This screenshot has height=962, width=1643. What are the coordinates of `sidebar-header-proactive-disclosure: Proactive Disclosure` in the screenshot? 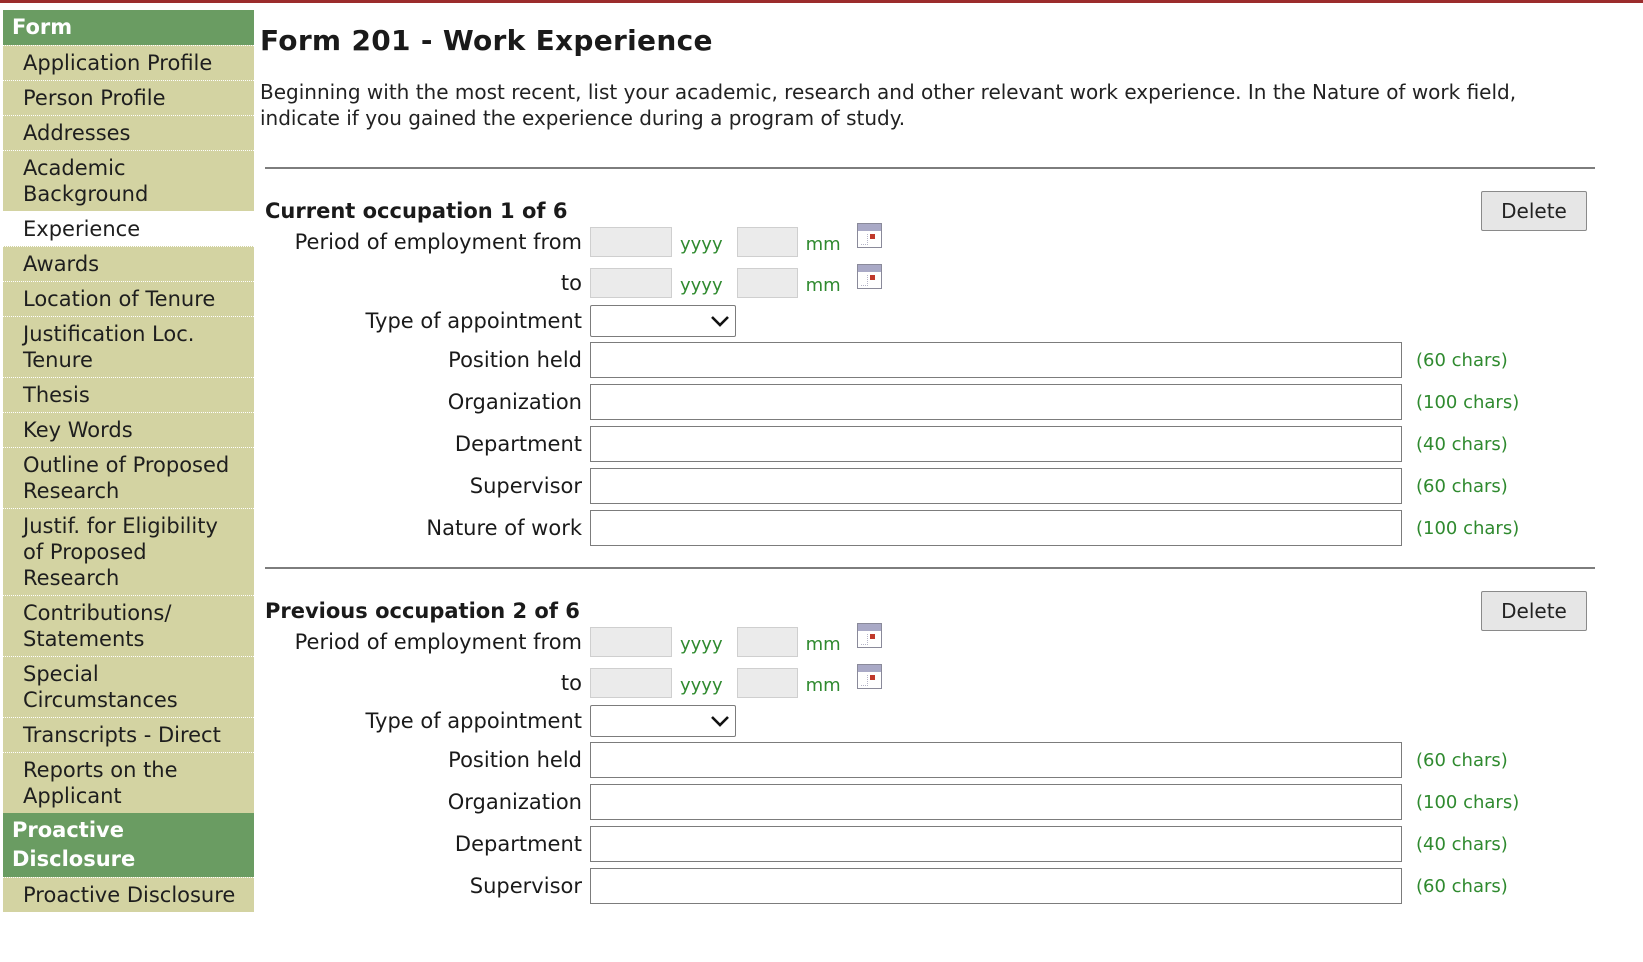 It's located at (128, 845).